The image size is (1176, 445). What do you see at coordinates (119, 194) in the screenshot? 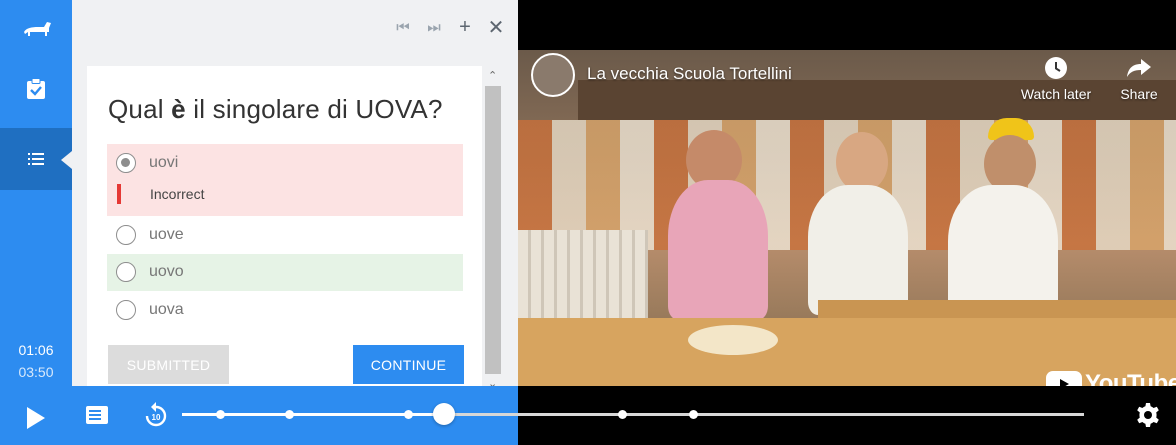
I see `incorrect-marker` at bounding box center [119, 194].